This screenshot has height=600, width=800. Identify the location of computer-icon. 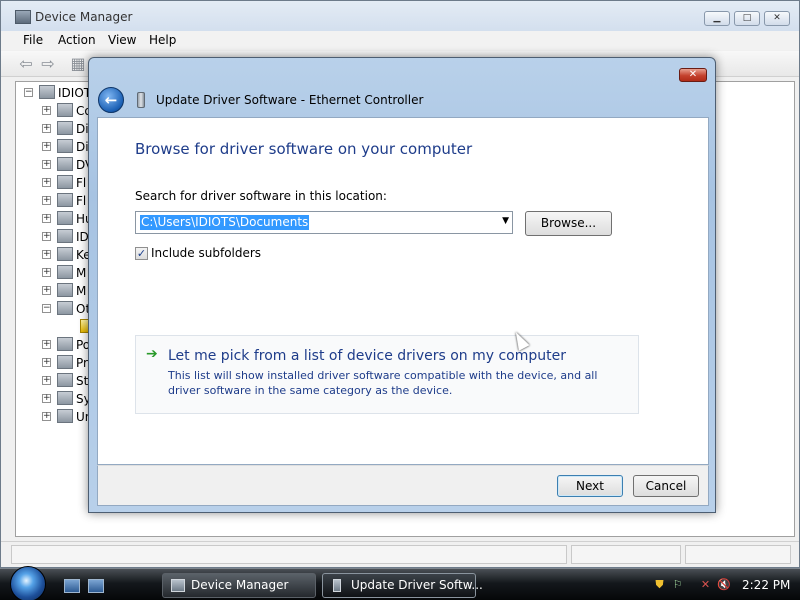
(47, 92).